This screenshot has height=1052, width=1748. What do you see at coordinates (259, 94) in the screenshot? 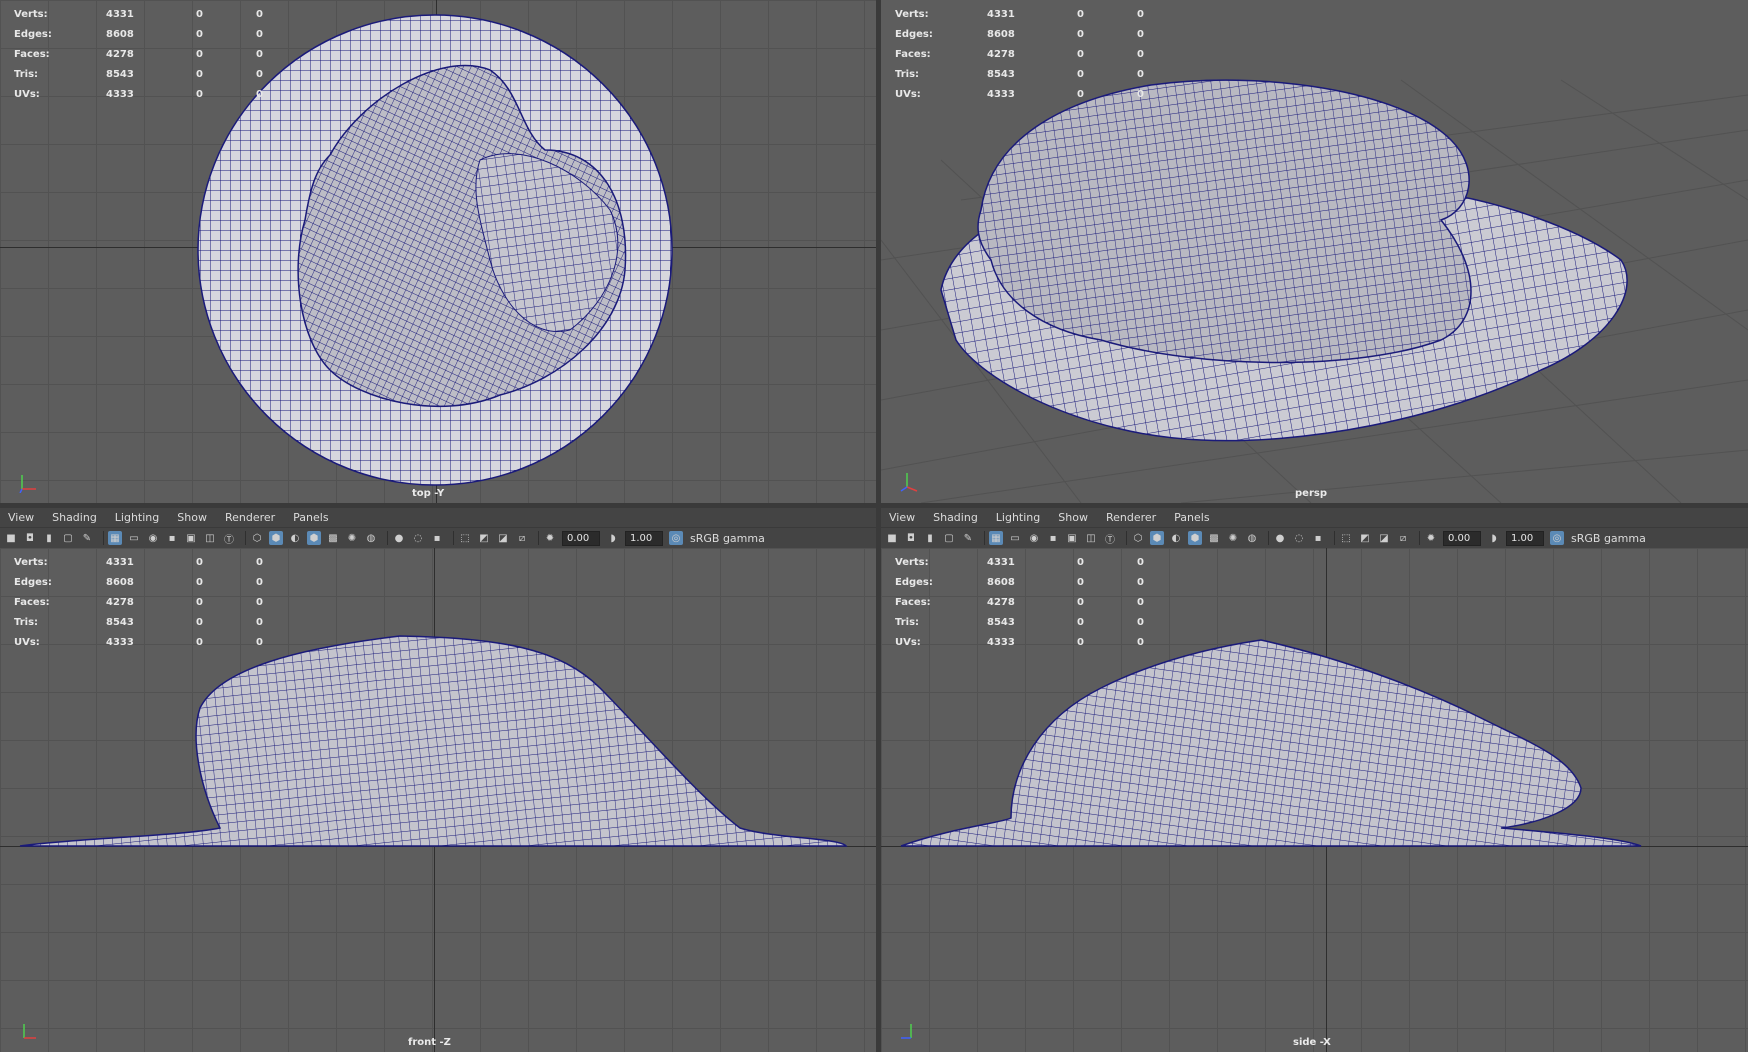
I see `hud-uvs-third: 0` at bounding box center [259, 94].